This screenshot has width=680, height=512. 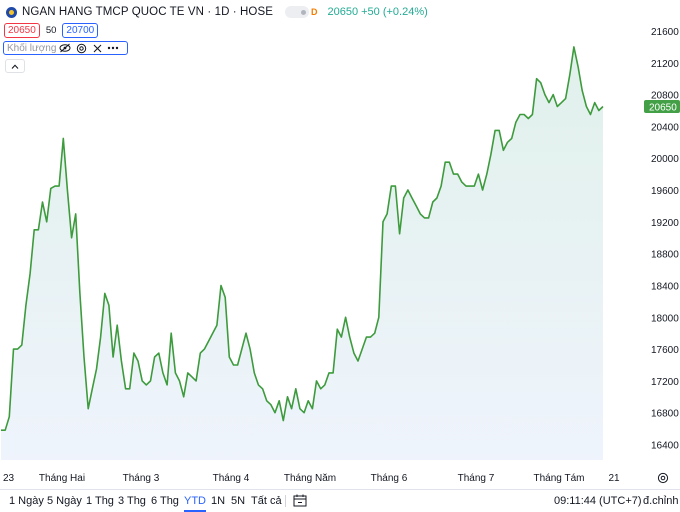 What do you see at coordinates (389, 478) in the screenshot?
I see `x-tick-label: Tháng 6` at bounding box center [389, 478].